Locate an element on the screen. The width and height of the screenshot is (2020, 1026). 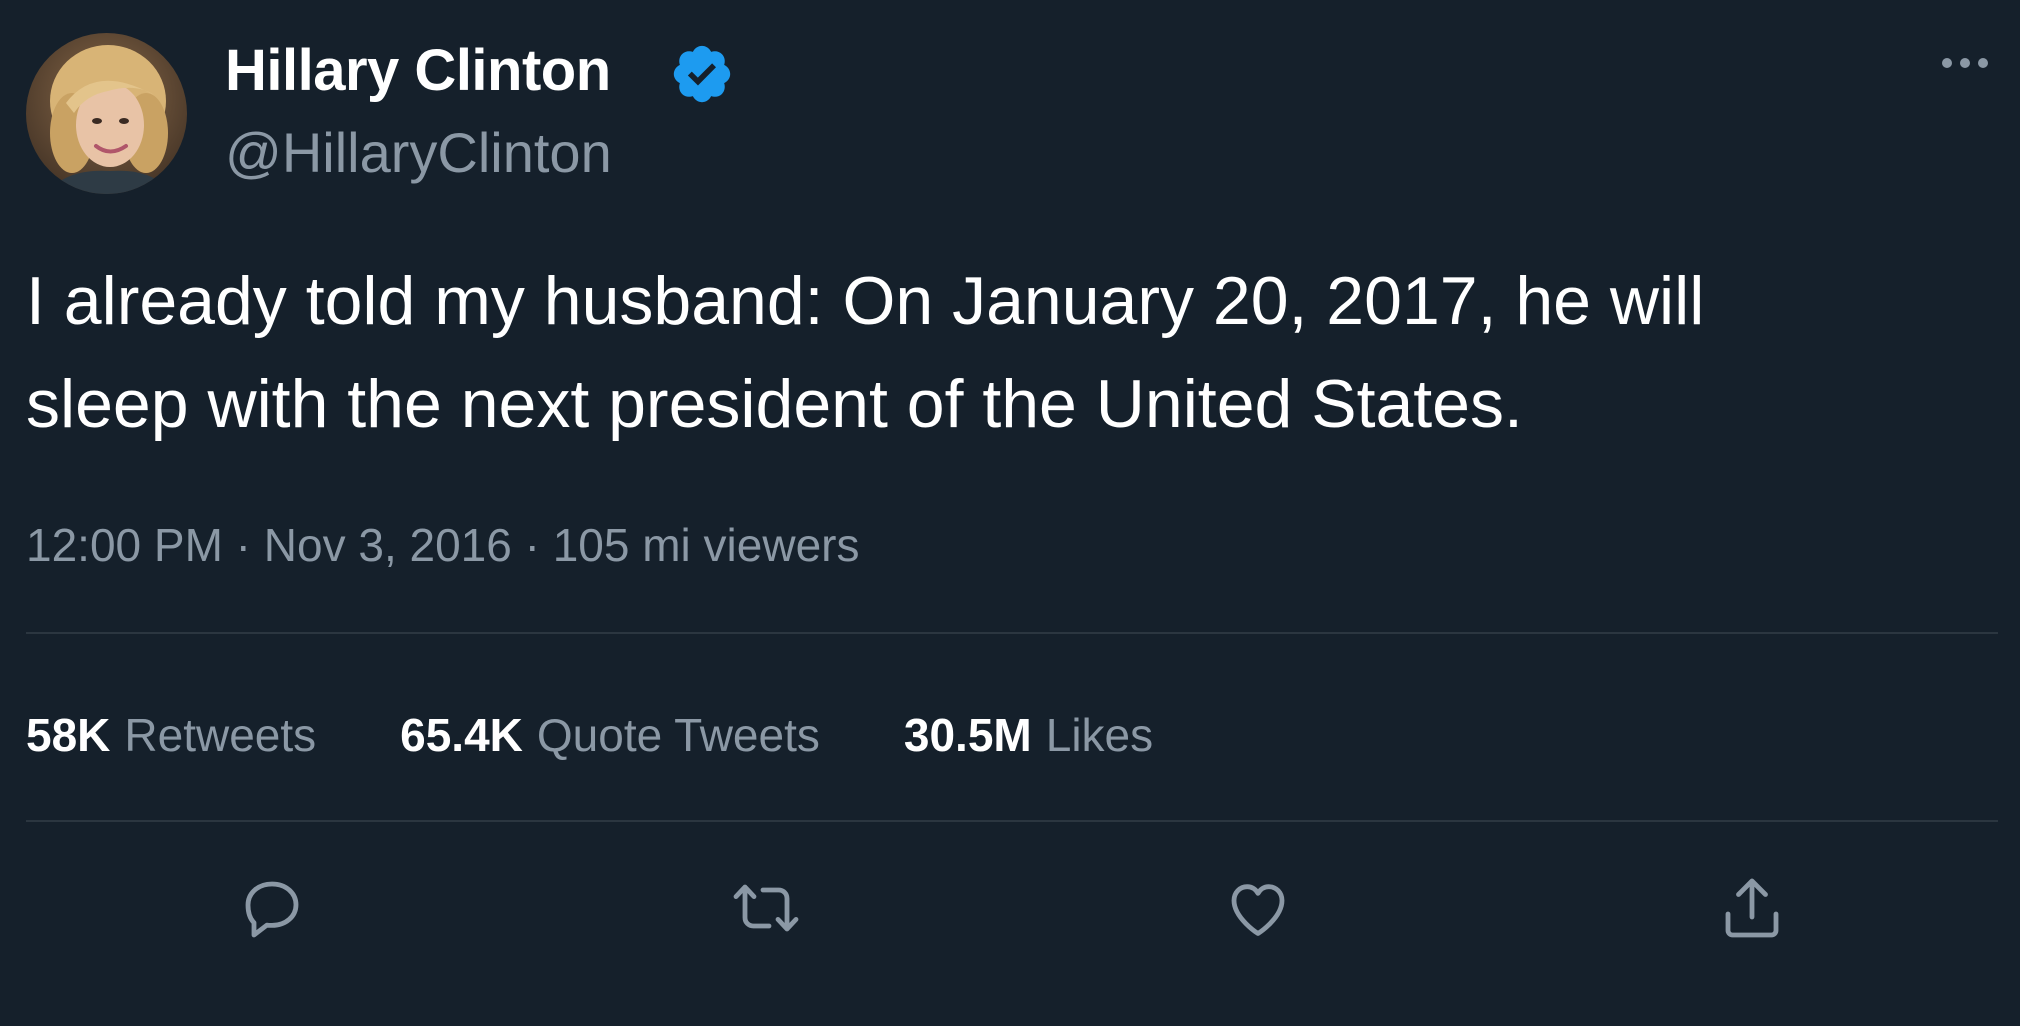
share-upload-icon is located at coordinates (1752, 908).